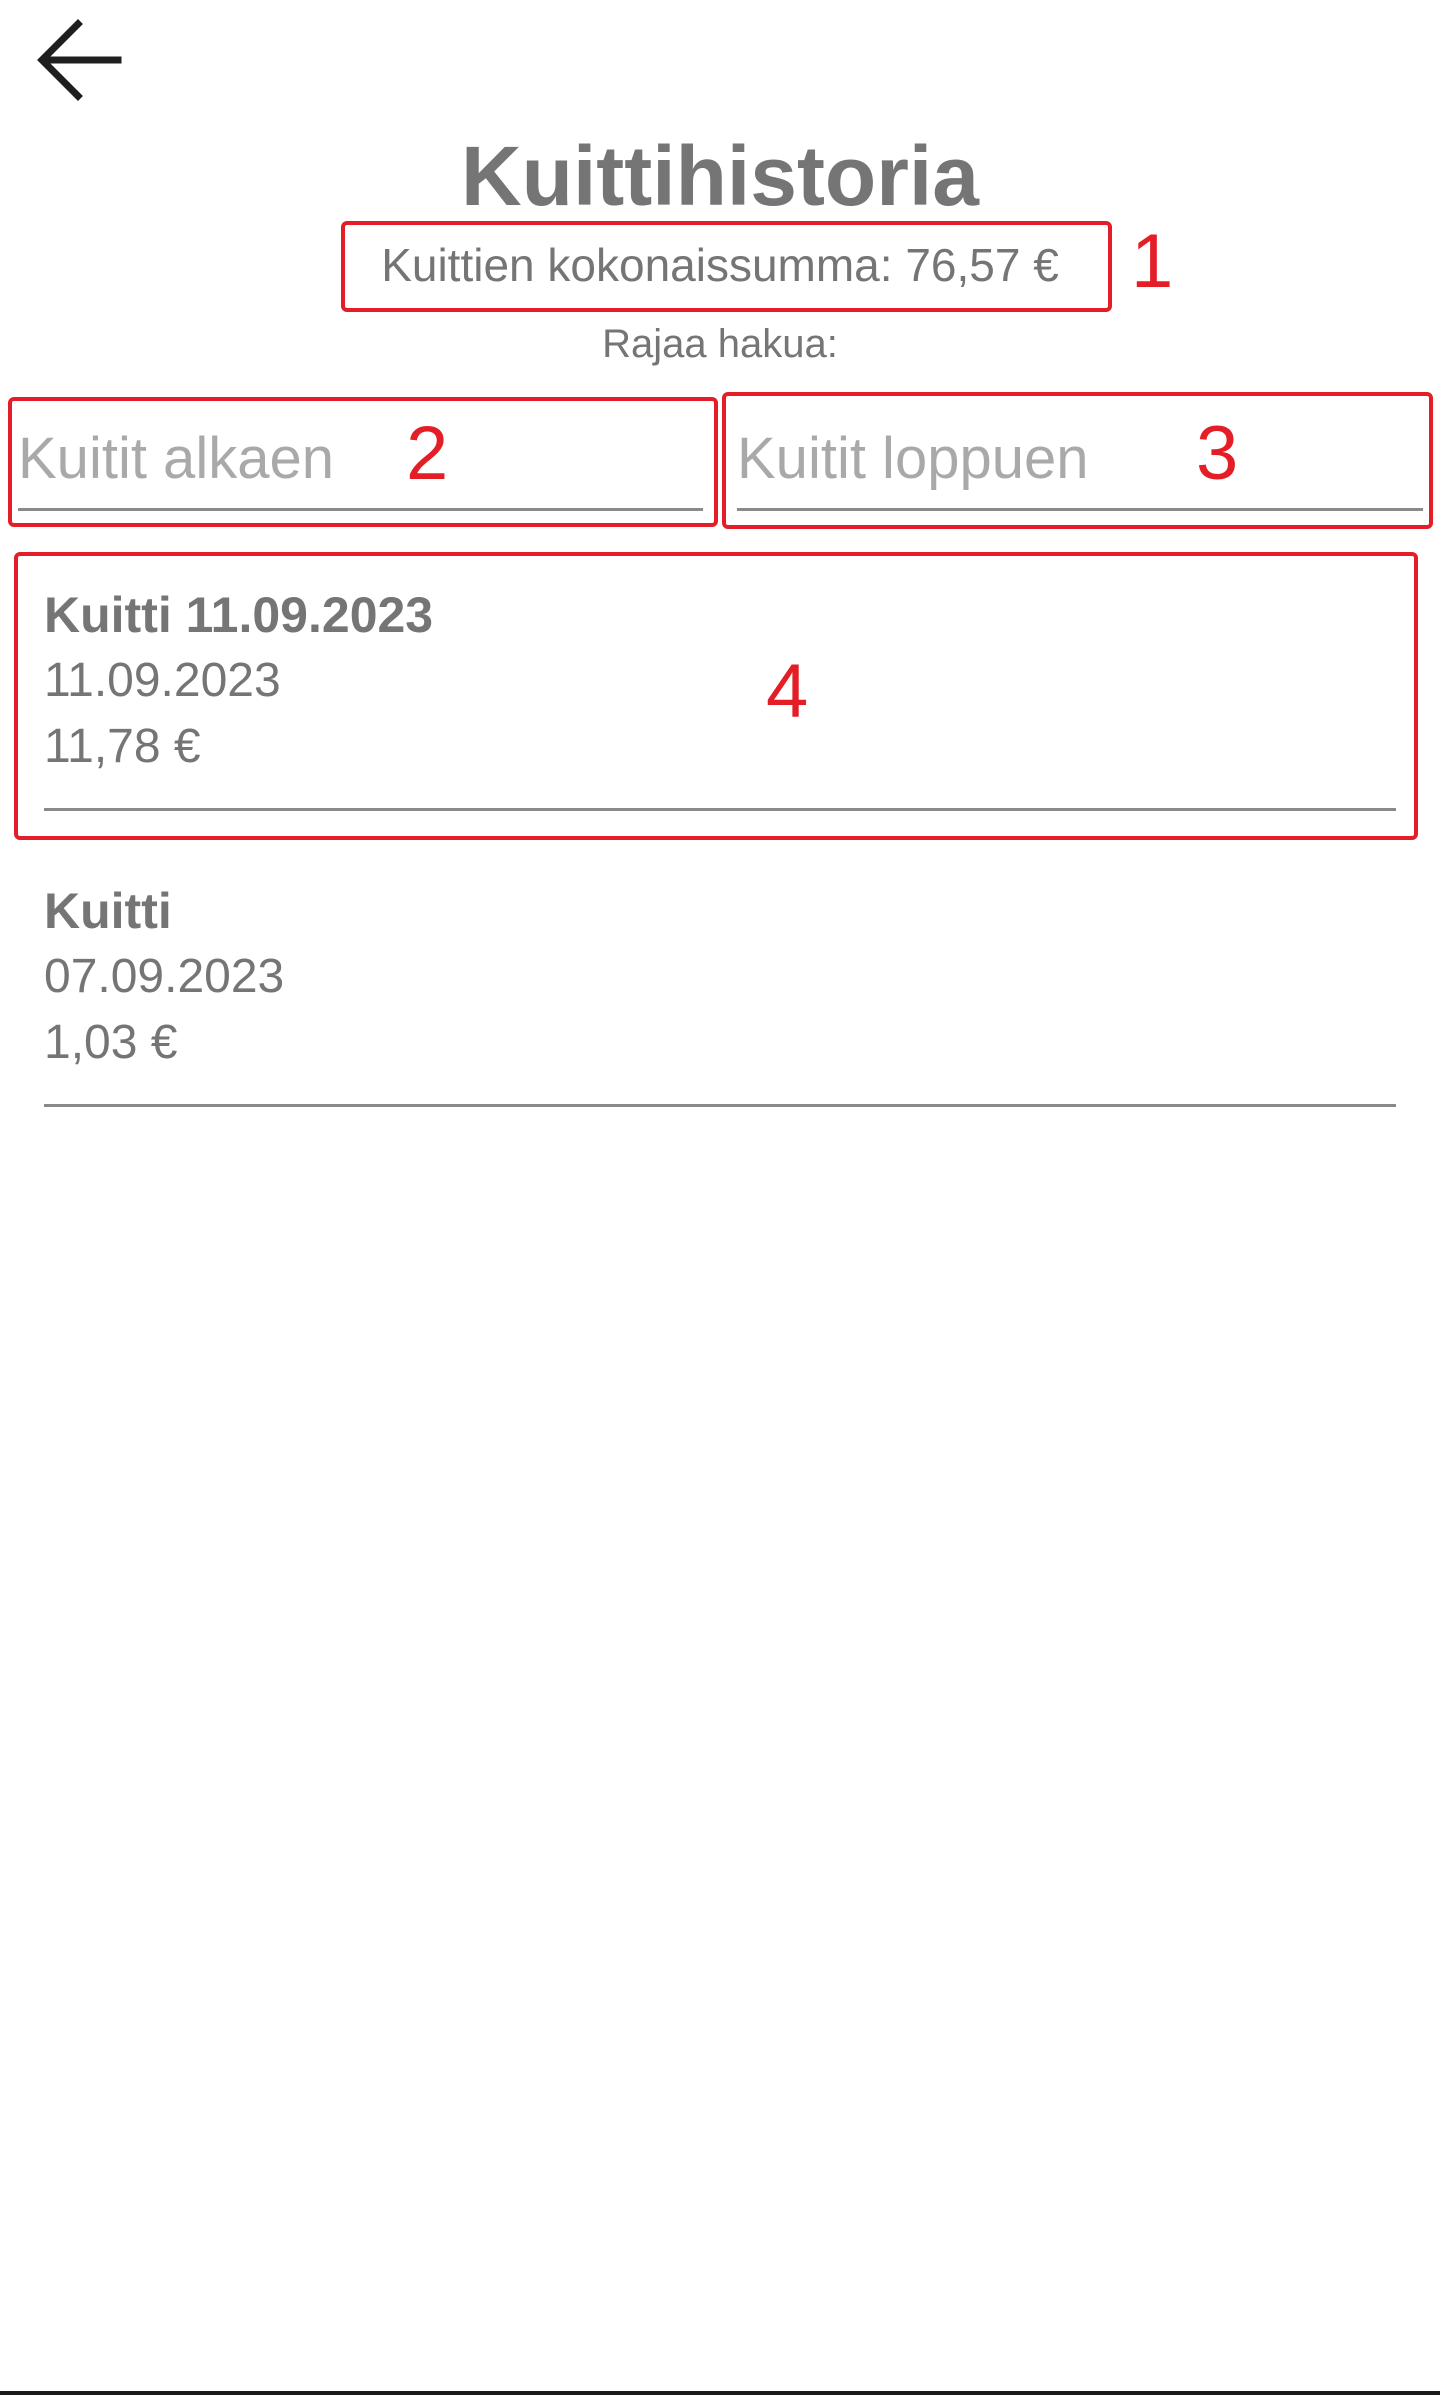 This screenshot has height=2395, width=1440. I want to click on annotation-label-4: 4, so click(787, 691).